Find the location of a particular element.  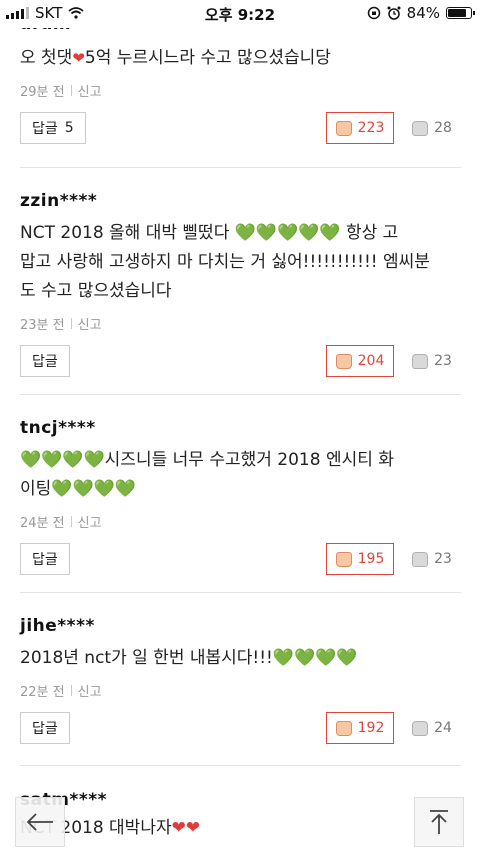

comment-author: zzin**** is located at coordinates (59, 201).